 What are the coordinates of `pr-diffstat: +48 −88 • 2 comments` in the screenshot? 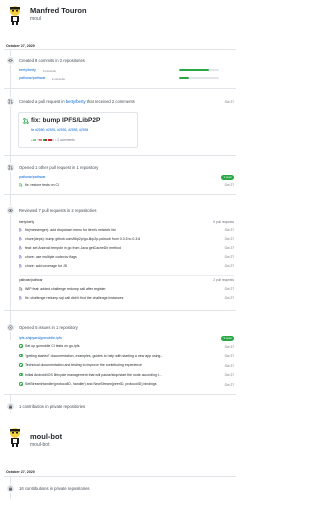 It's located at (53, 140).